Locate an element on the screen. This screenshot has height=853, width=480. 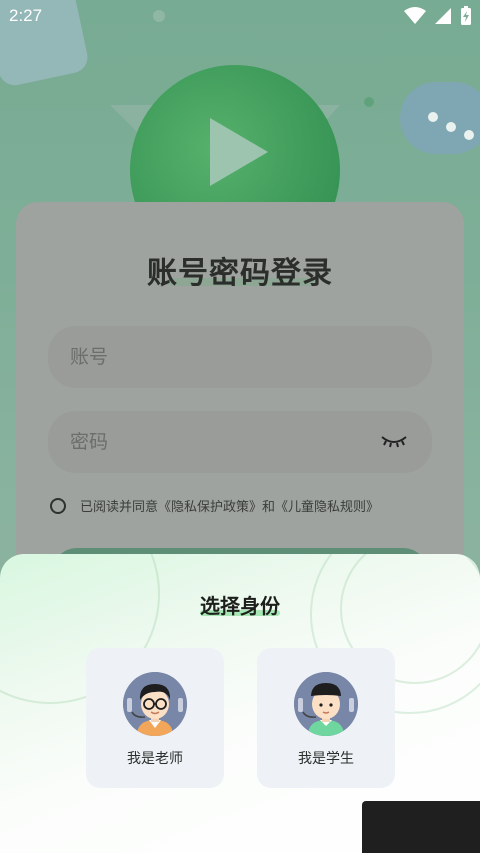
status-icons is located at coordinates (438, 16).